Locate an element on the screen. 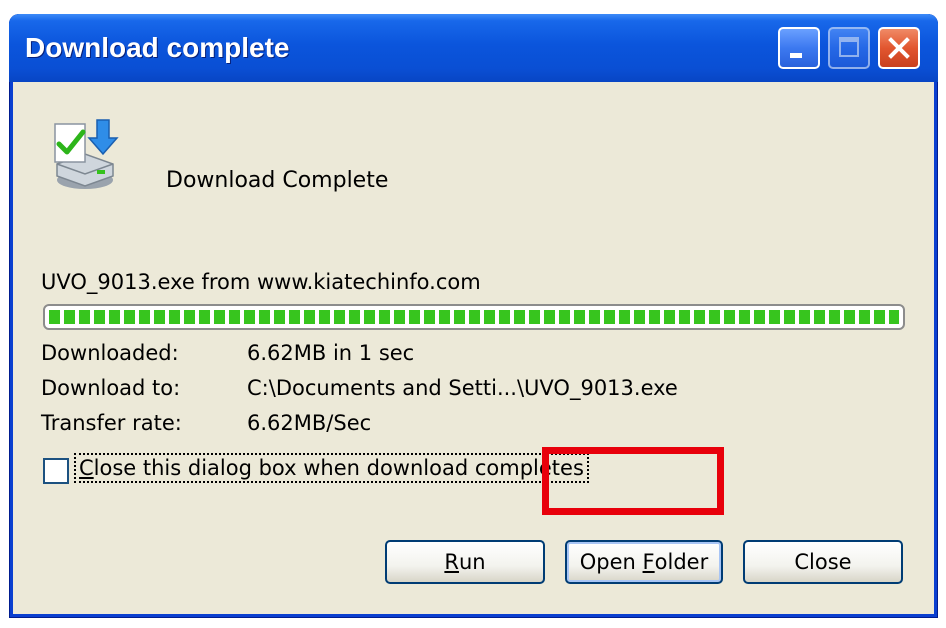 This screenshot has height=628, width=946. progress-fill is located at coordinates (474, 317).